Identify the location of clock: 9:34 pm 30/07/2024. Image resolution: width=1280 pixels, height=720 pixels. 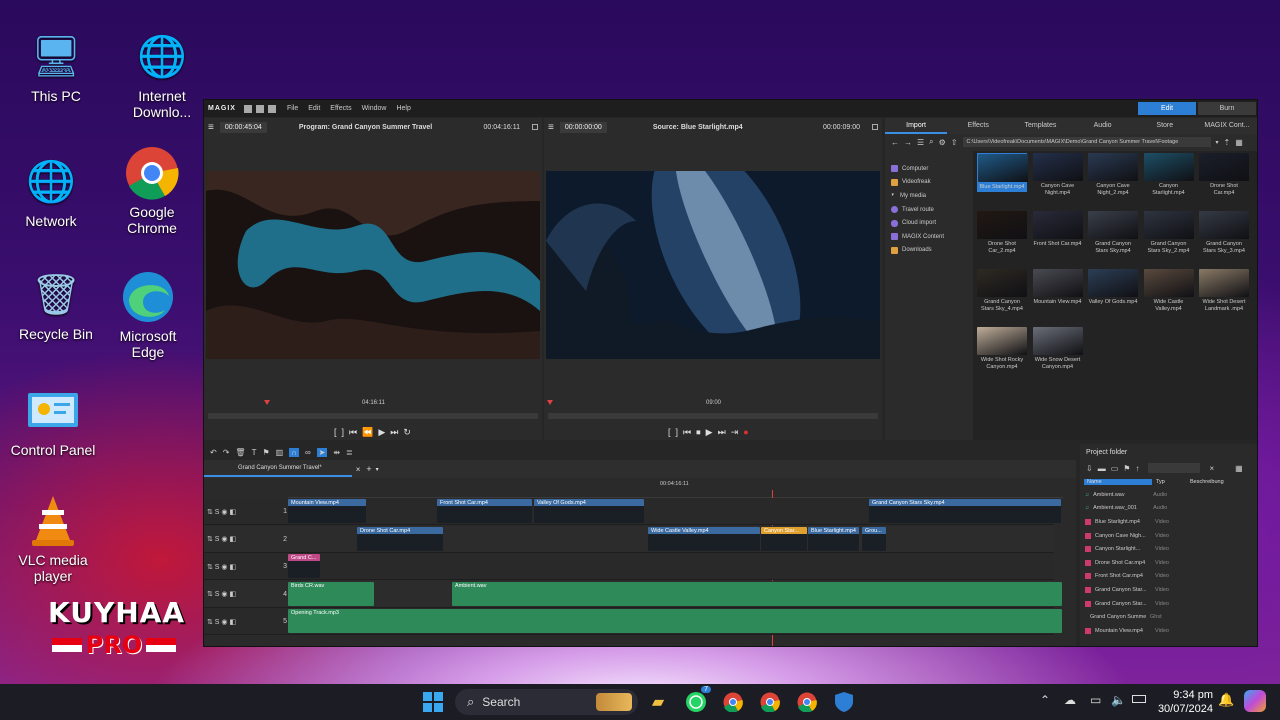
(1184, 702).